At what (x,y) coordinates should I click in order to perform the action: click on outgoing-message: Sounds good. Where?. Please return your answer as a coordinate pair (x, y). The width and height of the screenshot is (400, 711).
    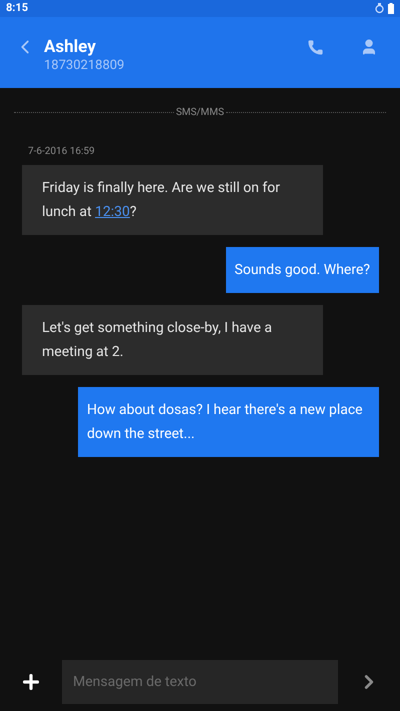
    Looking at the image, I should click on (302, 270).